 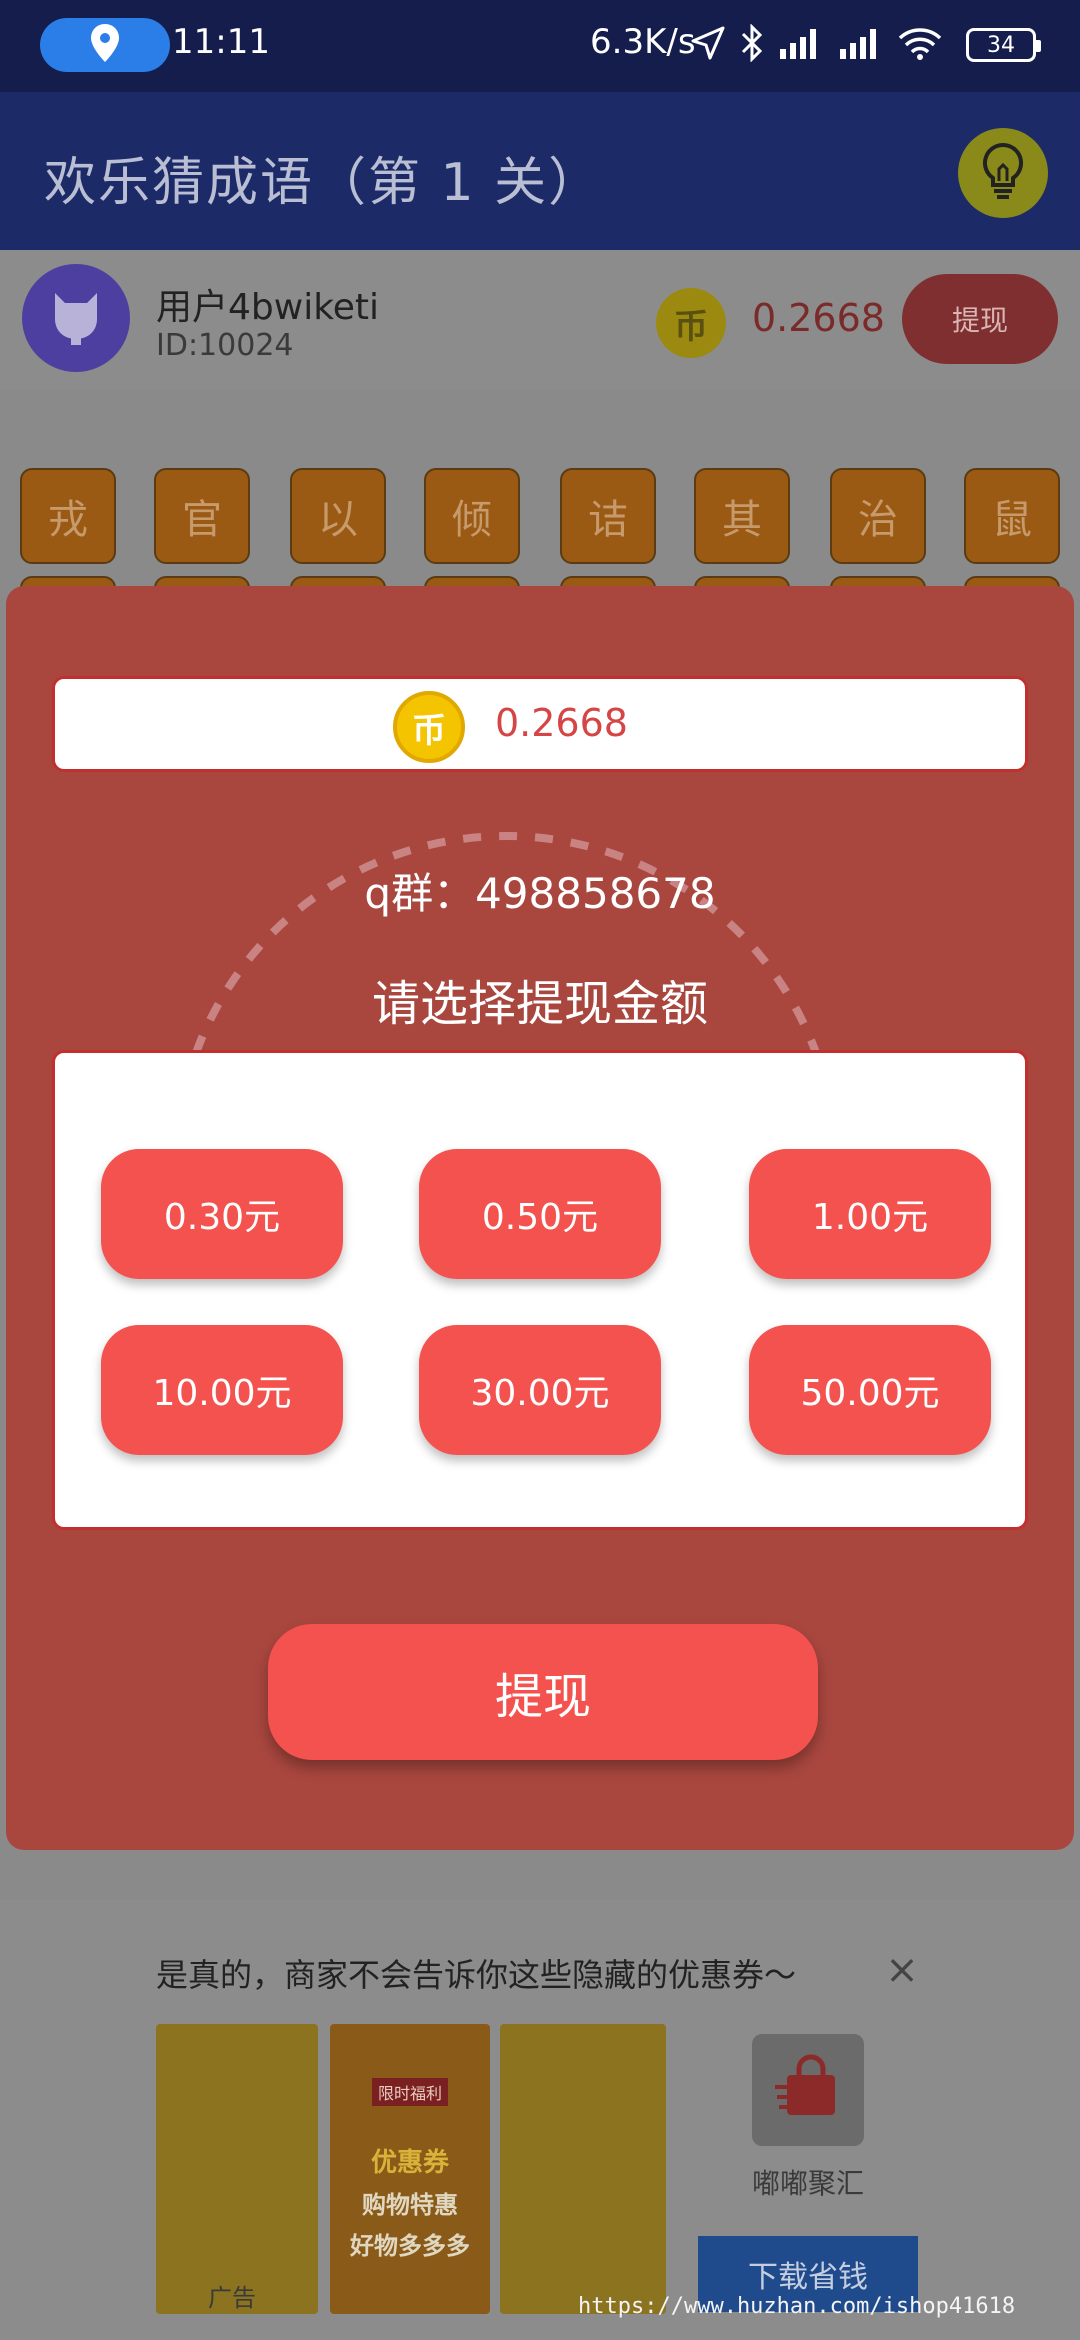 What do you see at coordinates (68, 516) in the screenshot?
I see `idiom-char-cell: 戎` at bounding box center [68, 516].